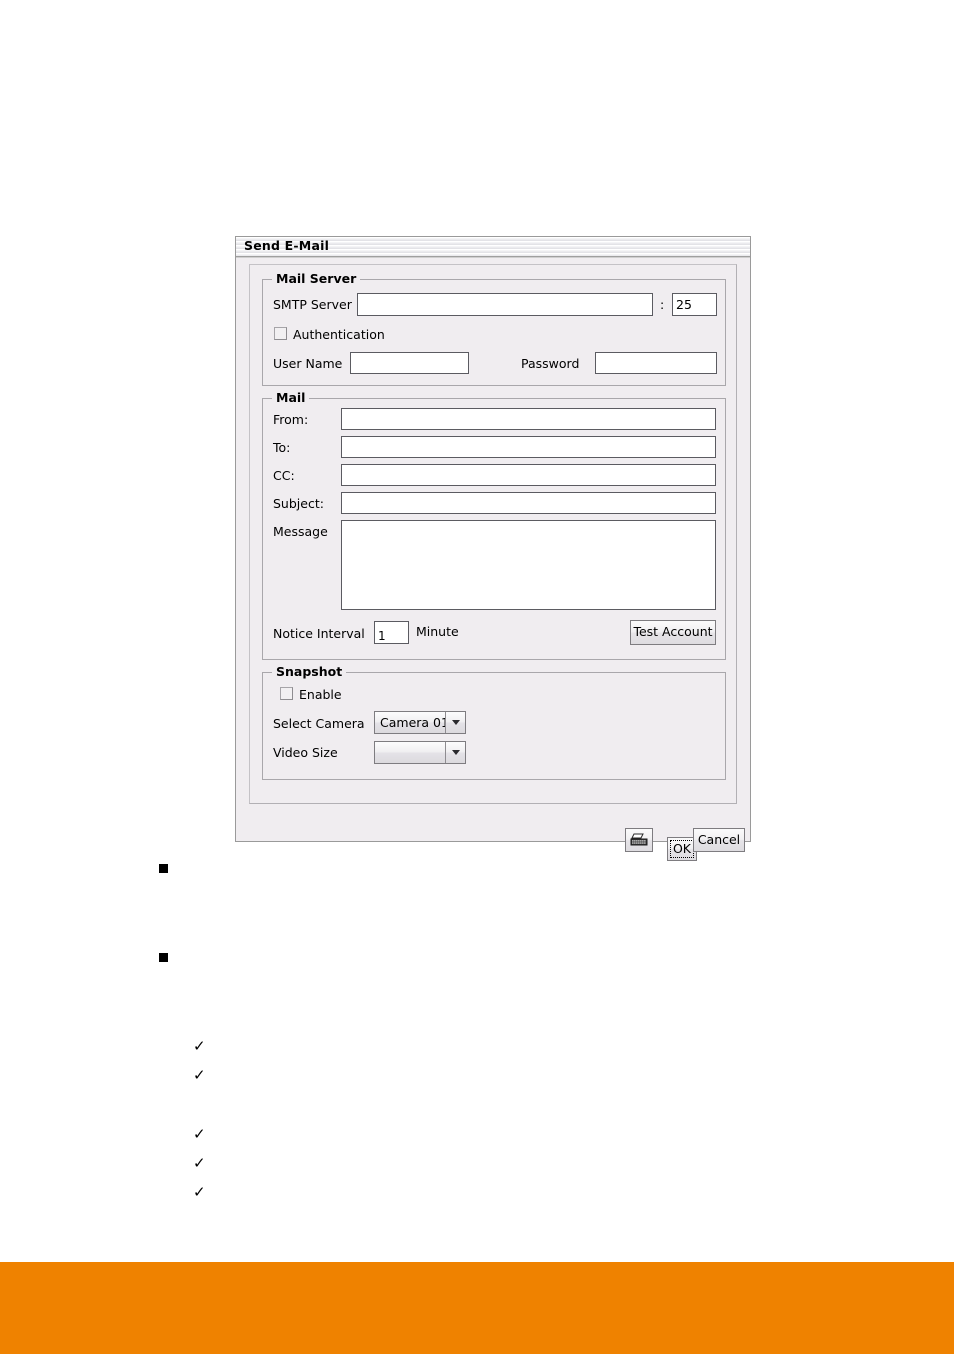 Image resolution: width=954 pixels, height=1354 pixels. I want to click on subject-label: Subject:, so click(298, 503).